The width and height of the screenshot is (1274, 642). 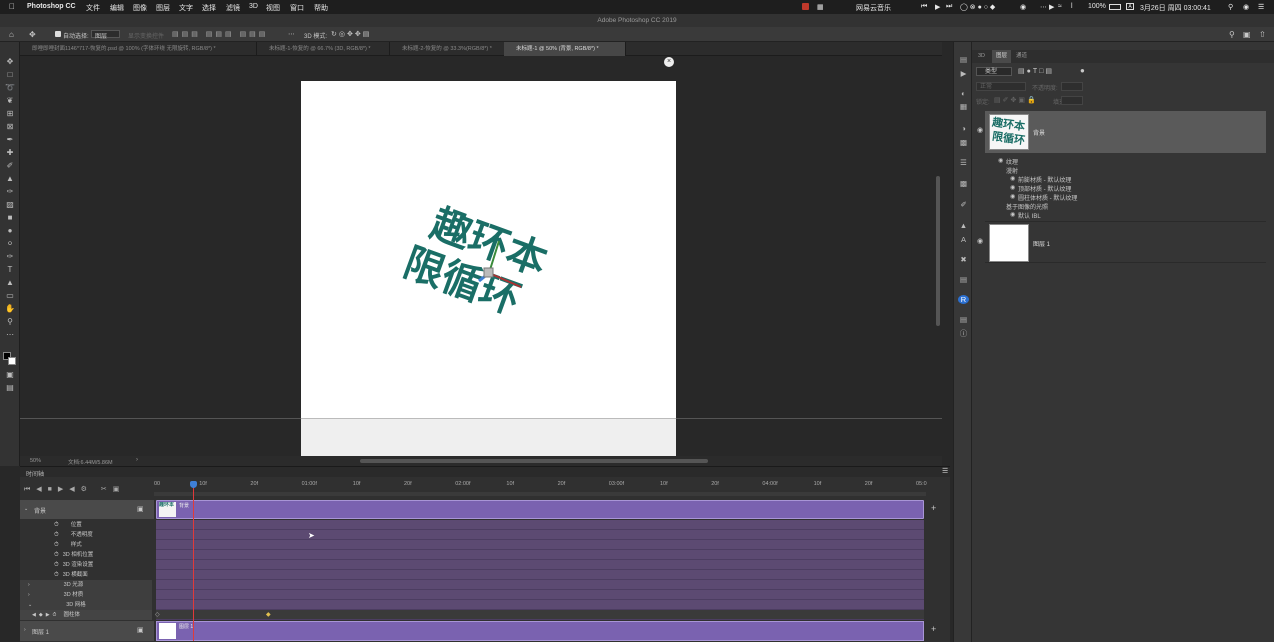 I want to click on move-tool-icon: ✥, so click(x=32, y=34).